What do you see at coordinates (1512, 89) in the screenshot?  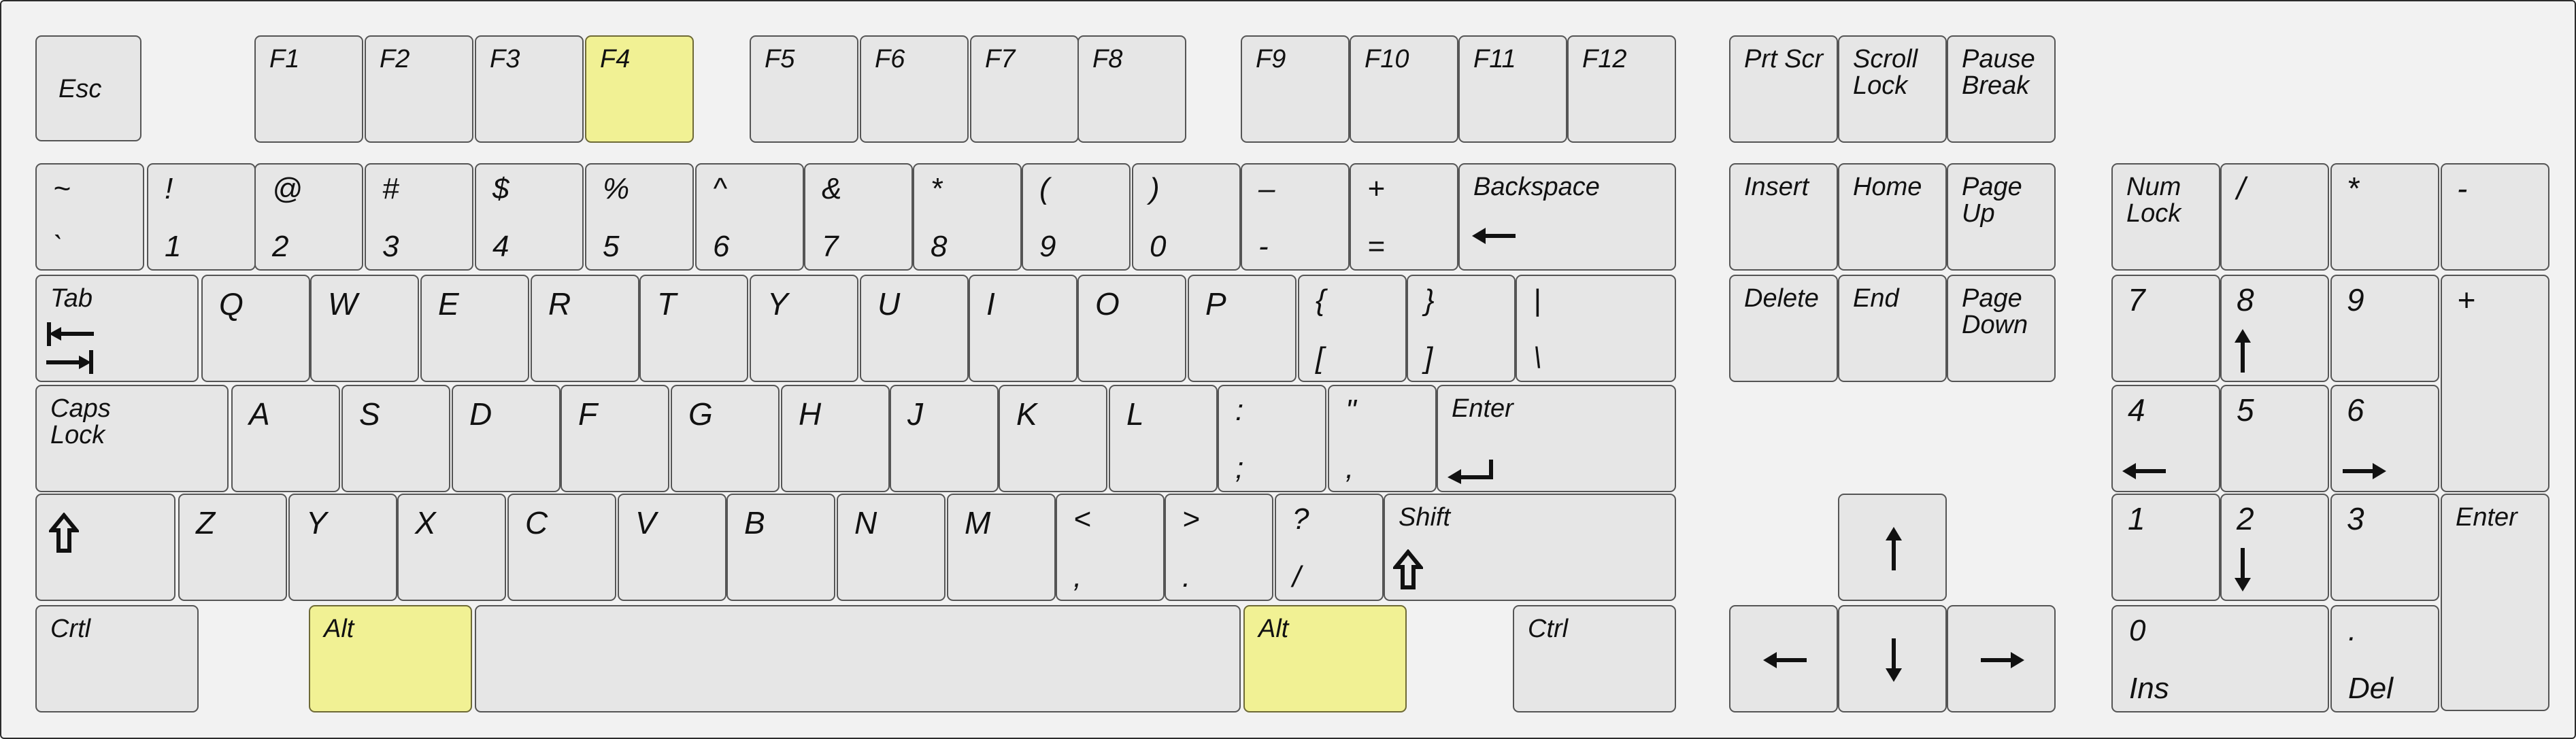 I see `key-f11: F11` at bounding box center [1512, 89].